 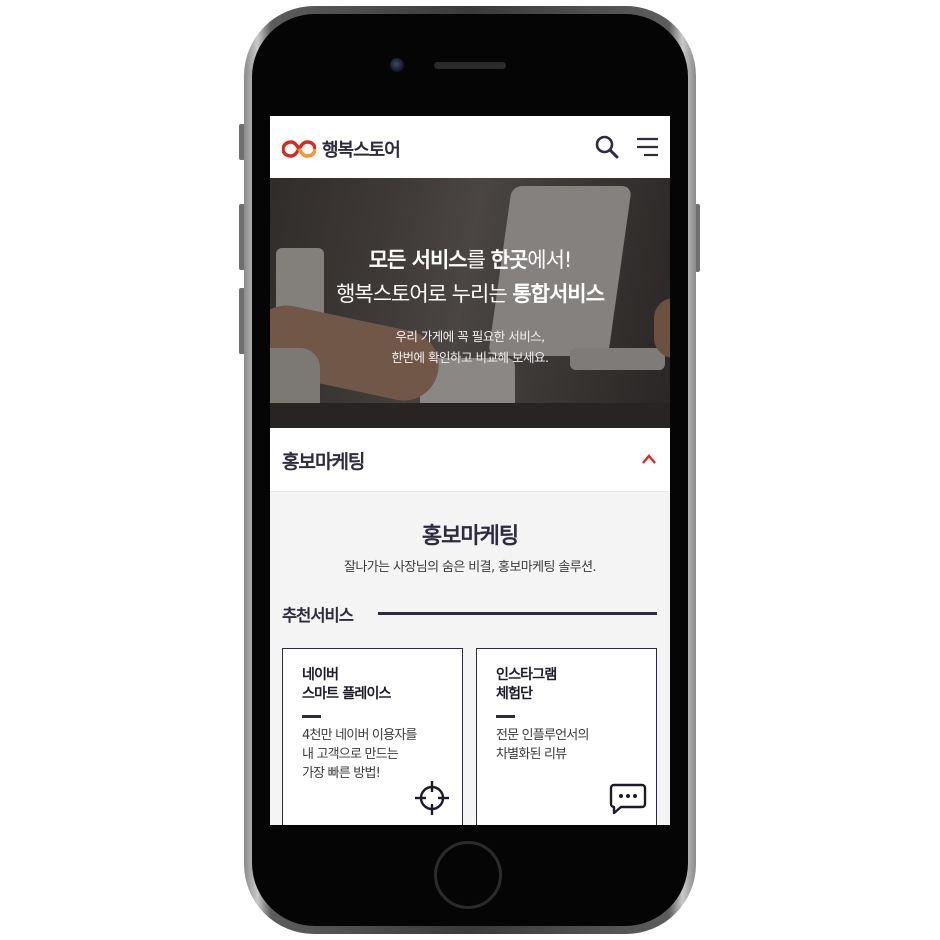 What do you see at coordinates (346, 684) in the screenshot?
I see `card-title: 네이버 스마트 플레이스` at bounding box center [346, 684].